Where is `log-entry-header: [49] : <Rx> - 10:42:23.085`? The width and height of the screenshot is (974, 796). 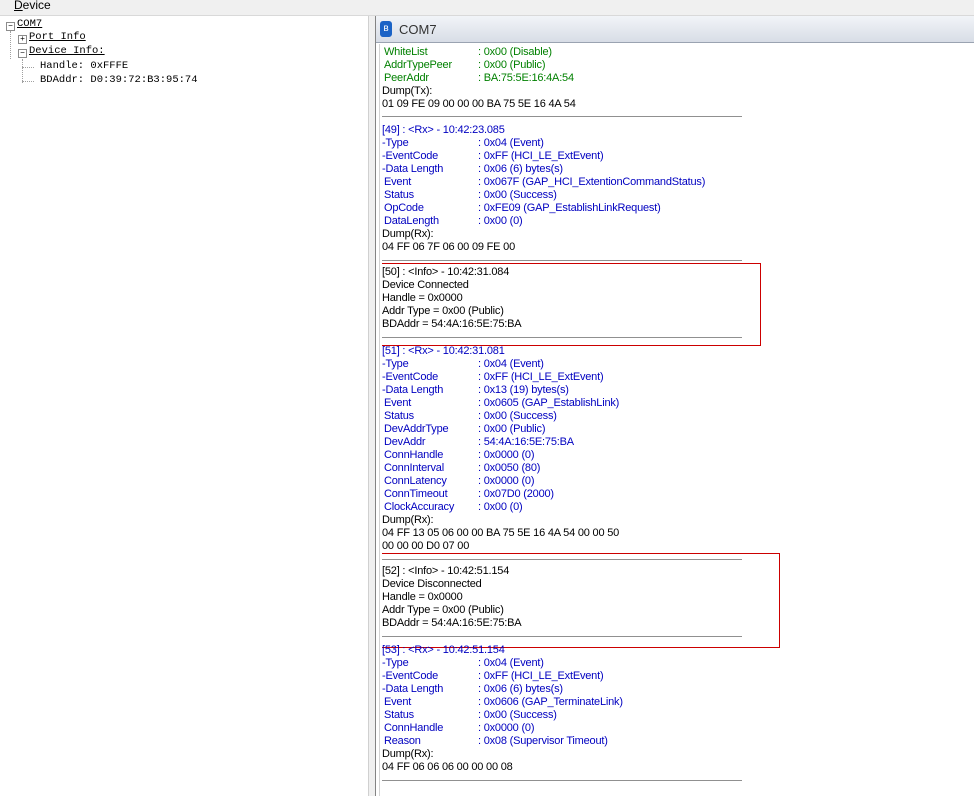
log-entry-header: [49] : <Rx> - 10:42:23.085 is located at coordinates (443, 130).